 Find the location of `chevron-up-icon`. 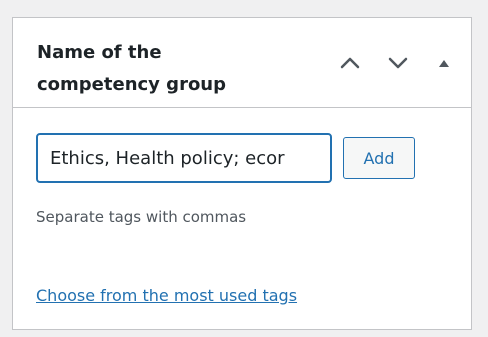

chevron-up-icon is located at coordinates (350, 63).